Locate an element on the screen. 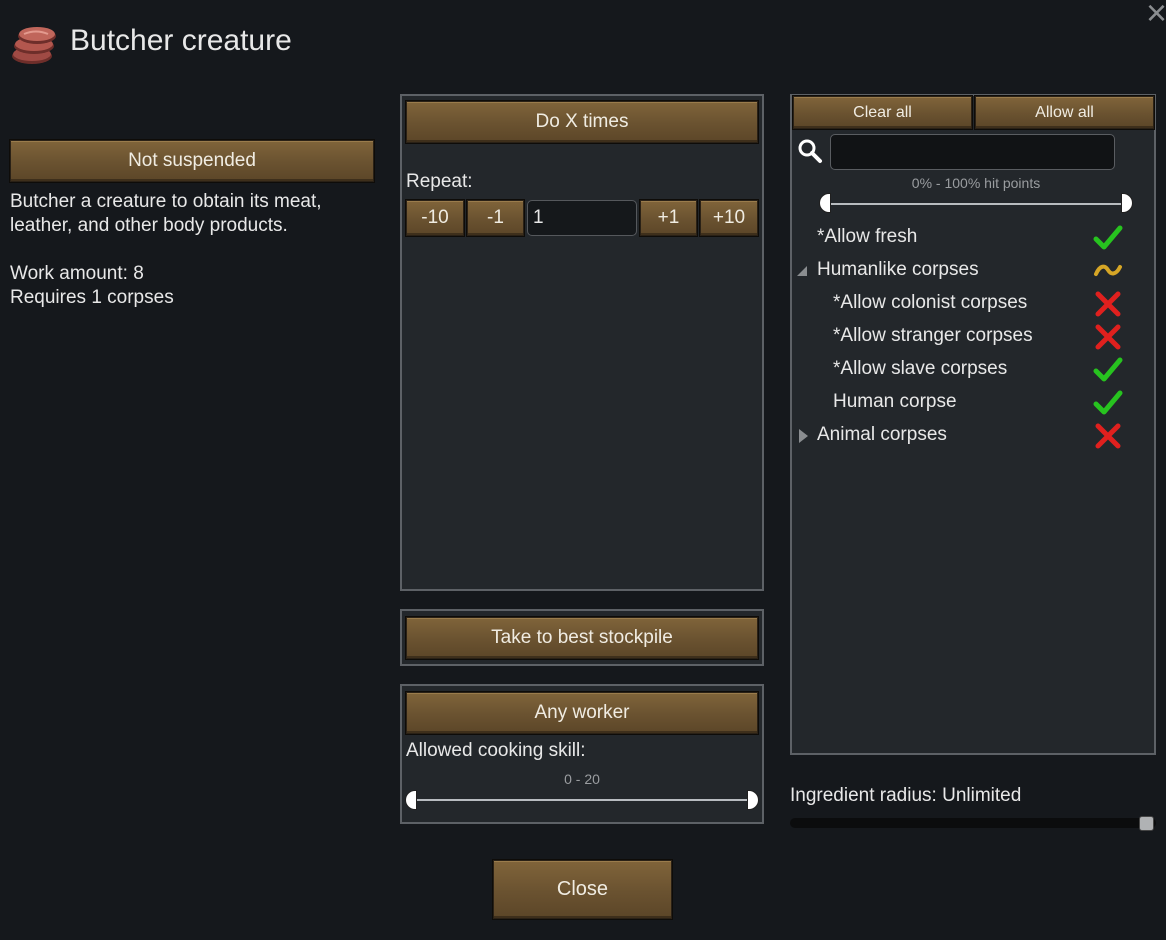  repeat-minus1-button: -1 is located at coordinates (495, 218).